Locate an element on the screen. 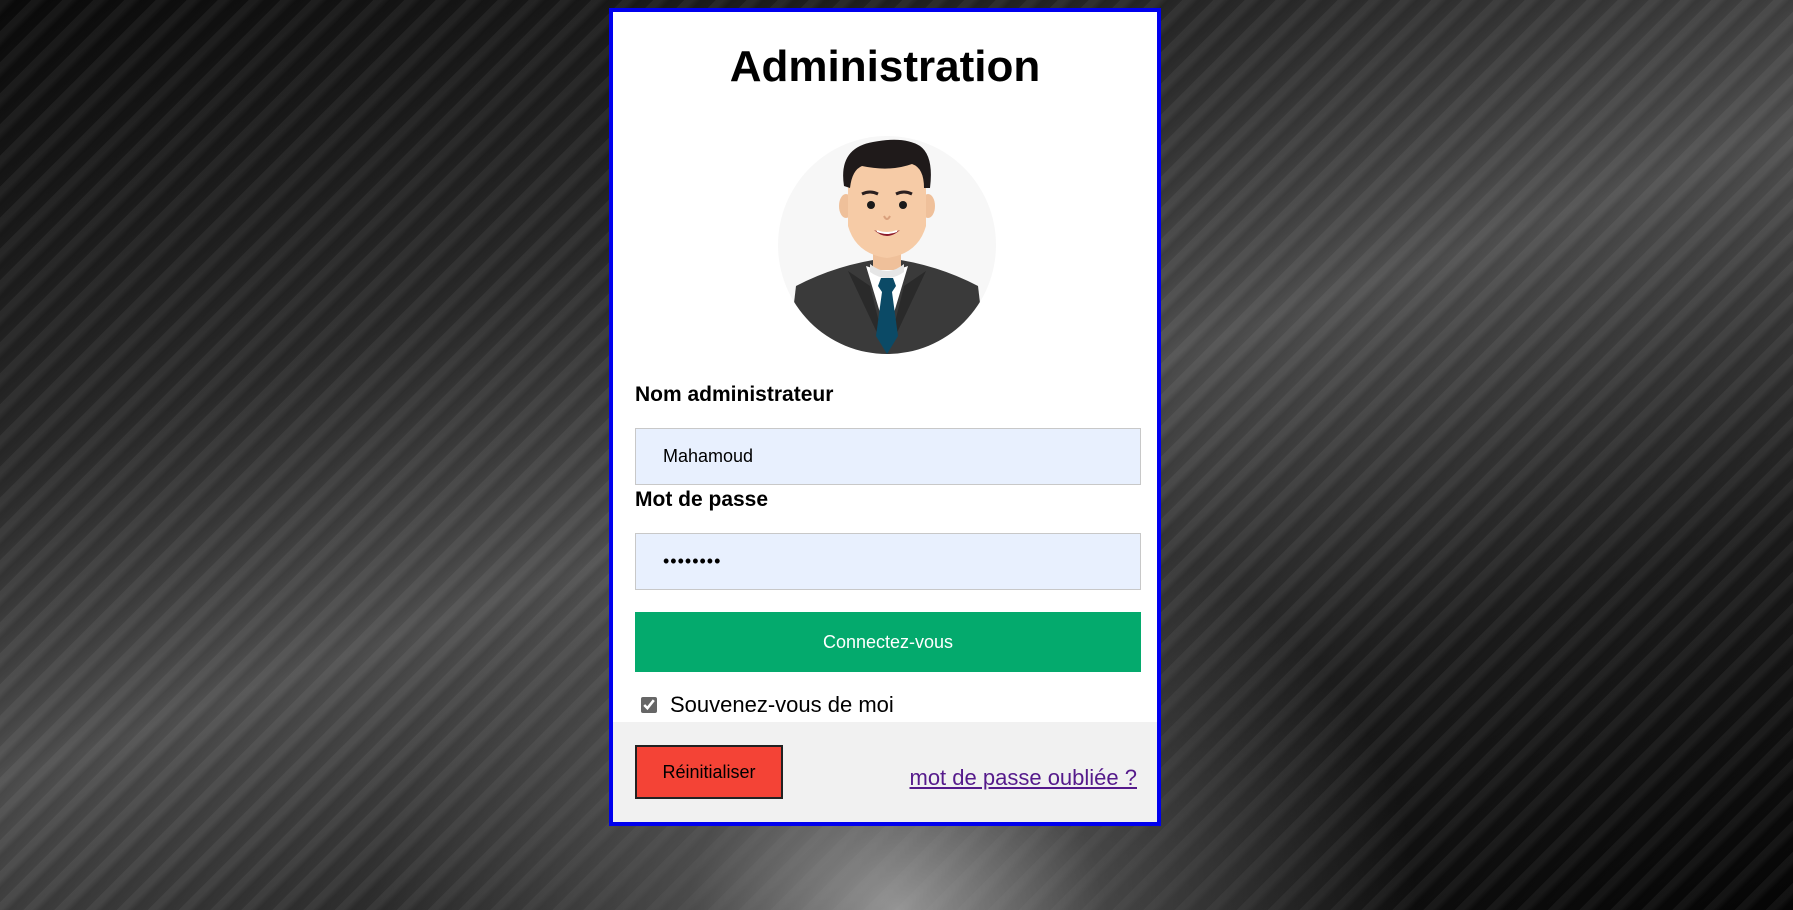 This screenshot has width=1793, height=910. password-label: Mot de passe is located at coordinates (702, 499).